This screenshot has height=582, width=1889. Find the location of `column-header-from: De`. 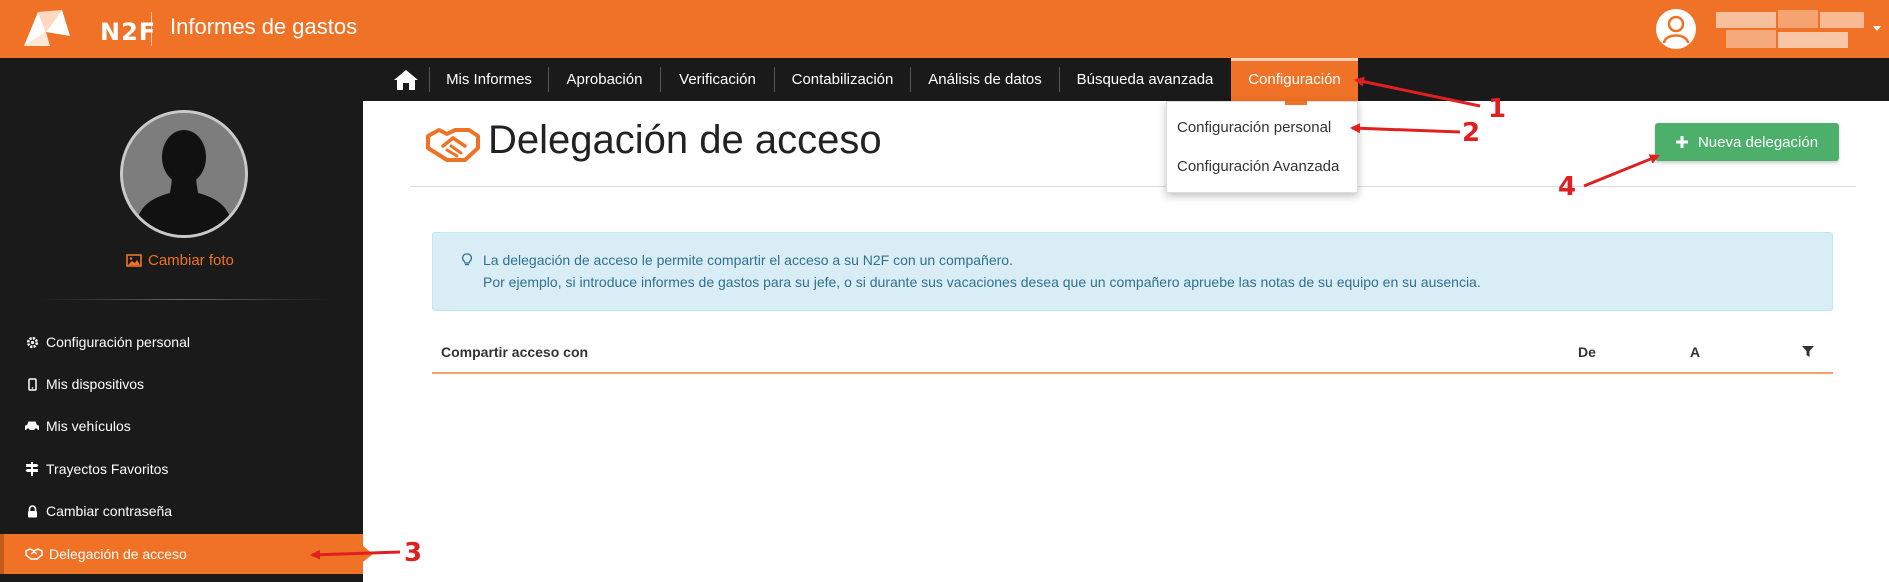

column-header-from: De is located at coordinates (1587, 352).